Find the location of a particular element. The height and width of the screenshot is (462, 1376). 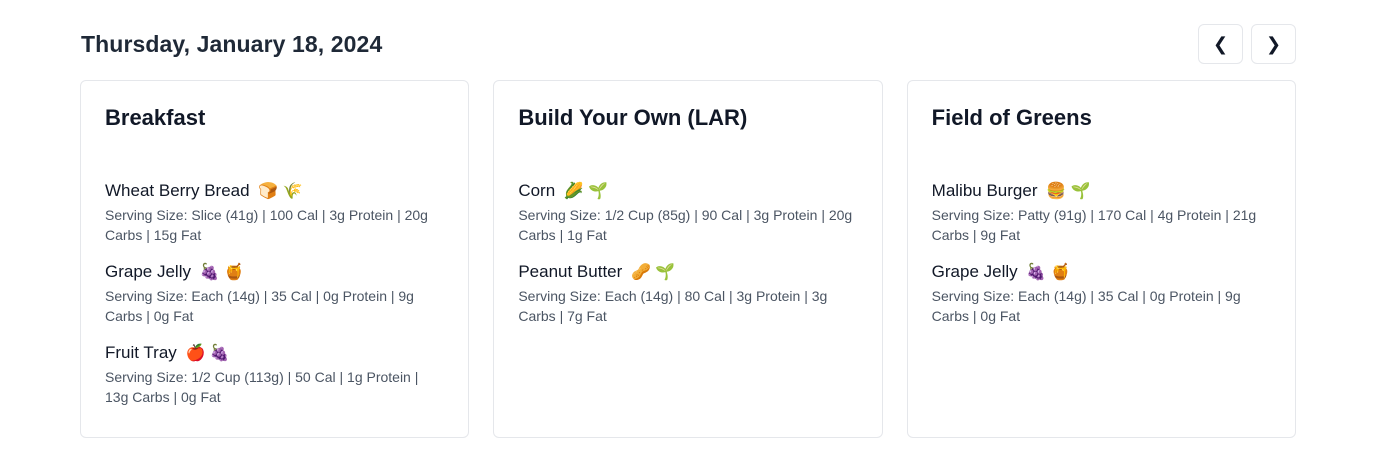

chevron-right-icon: ❯ is located at coordinates (1273, 43).